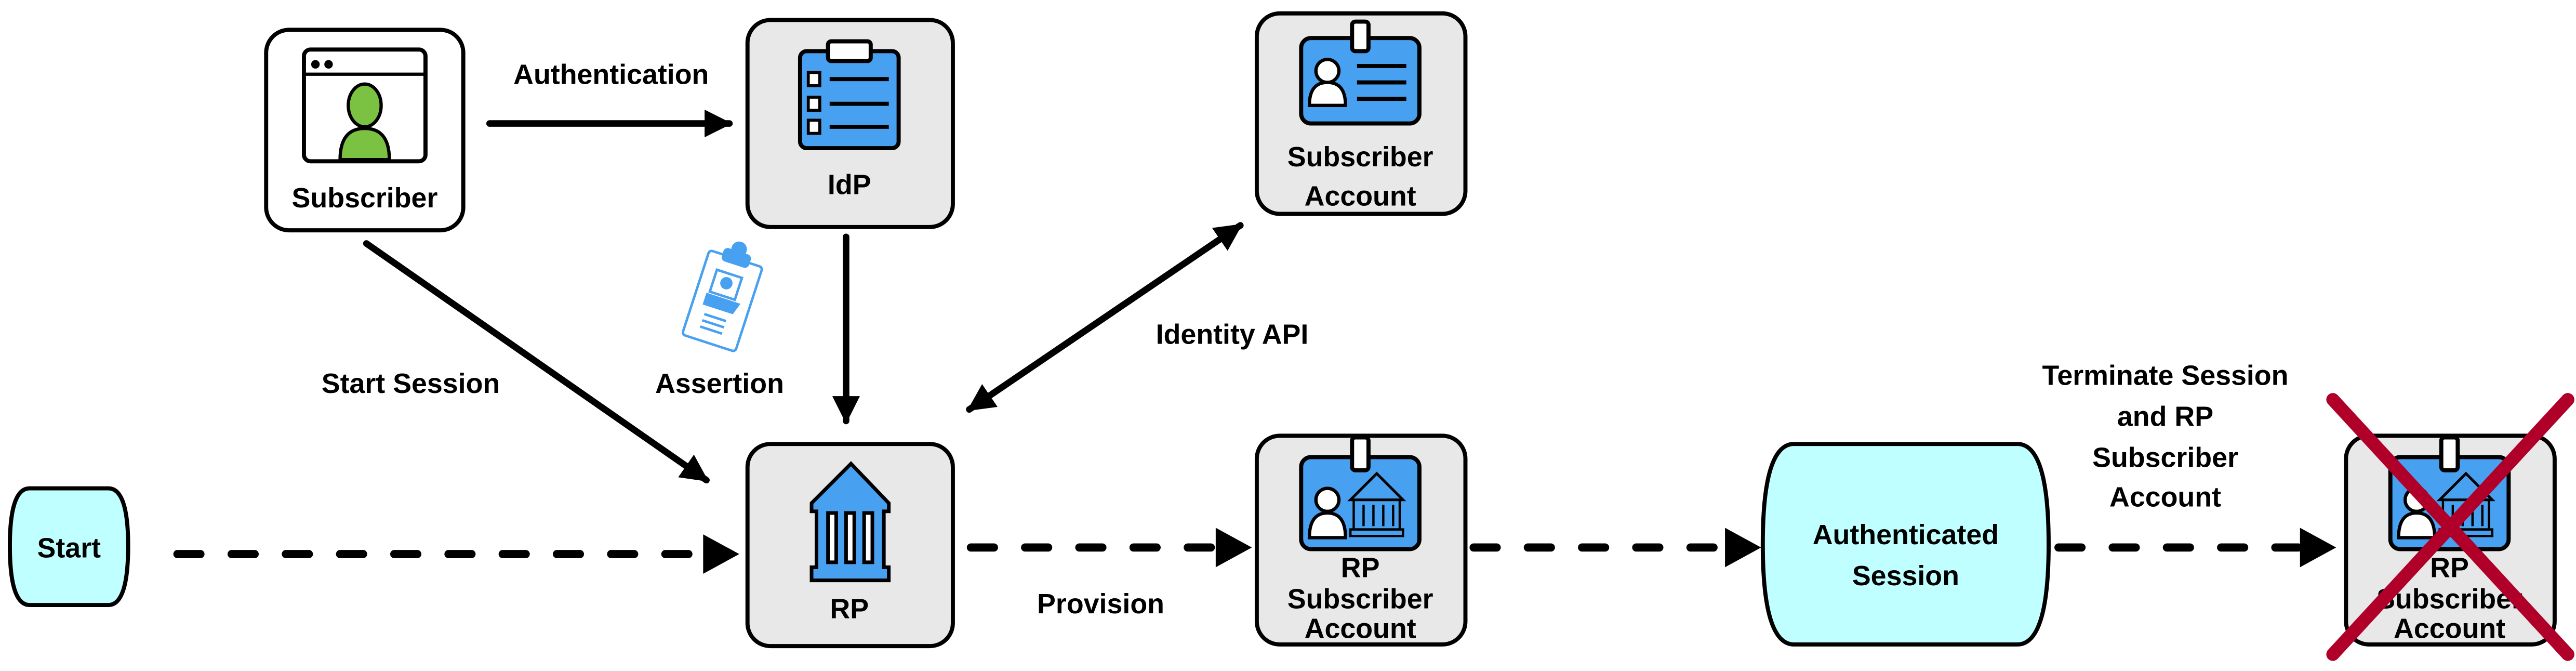  Describe the element at coordinates (1361, 72) in the screenshot. I see `id-badge-icon` at that location.